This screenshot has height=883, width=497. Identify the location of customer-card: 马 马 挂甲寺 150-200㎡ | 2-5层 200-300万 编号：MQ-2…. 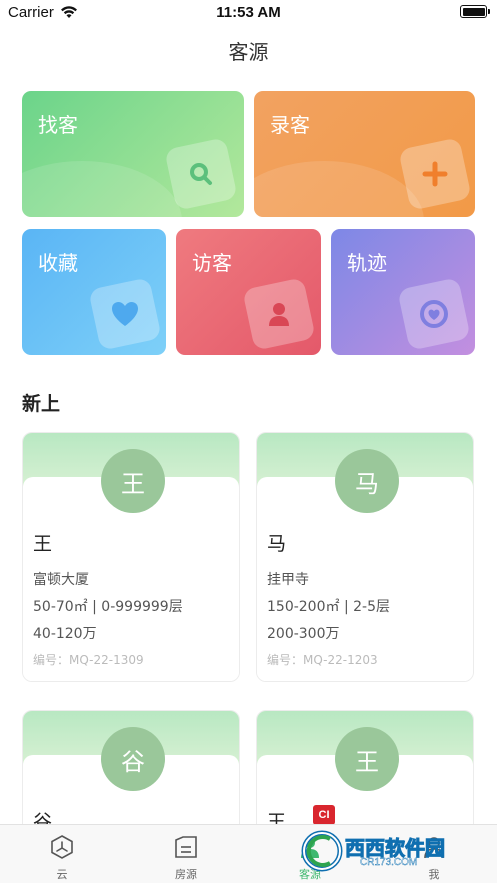
(365, 557).